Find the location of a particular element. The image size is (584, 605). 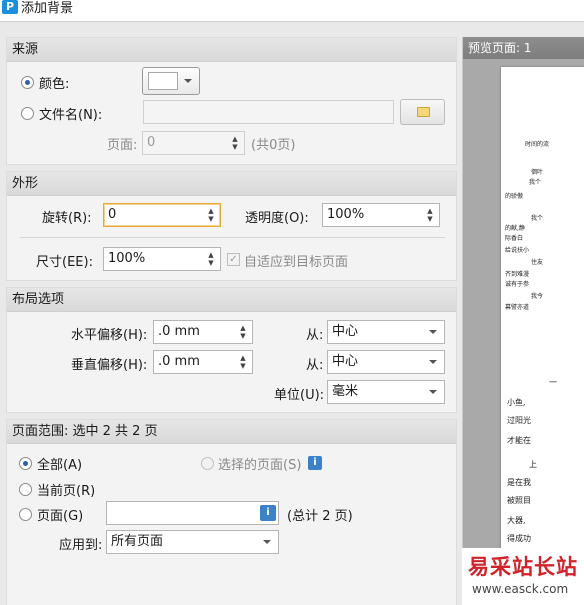

pages-radio is located at coordinates (25, 514).